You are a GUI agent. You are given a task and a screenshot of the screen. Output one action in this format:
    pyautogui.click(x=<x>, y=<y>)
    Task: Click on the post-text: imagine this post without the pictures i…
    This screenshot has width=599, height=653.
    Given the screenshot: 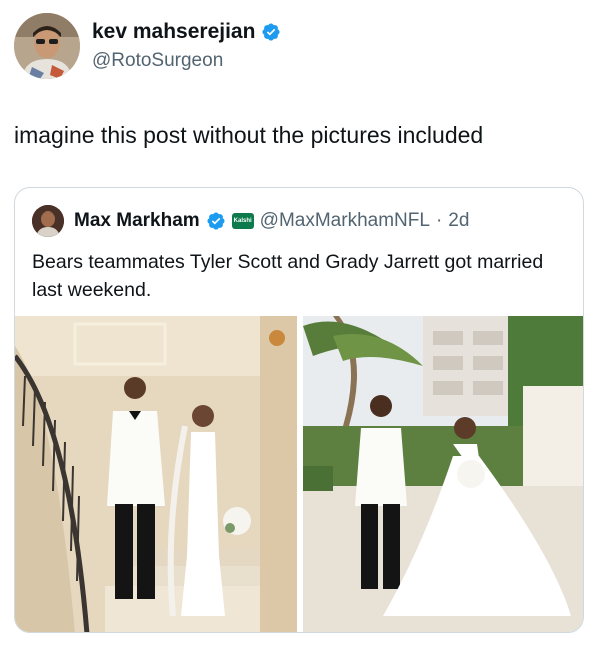 What is the action you would take?
    pyautogui.click(x=249, y=135)
    